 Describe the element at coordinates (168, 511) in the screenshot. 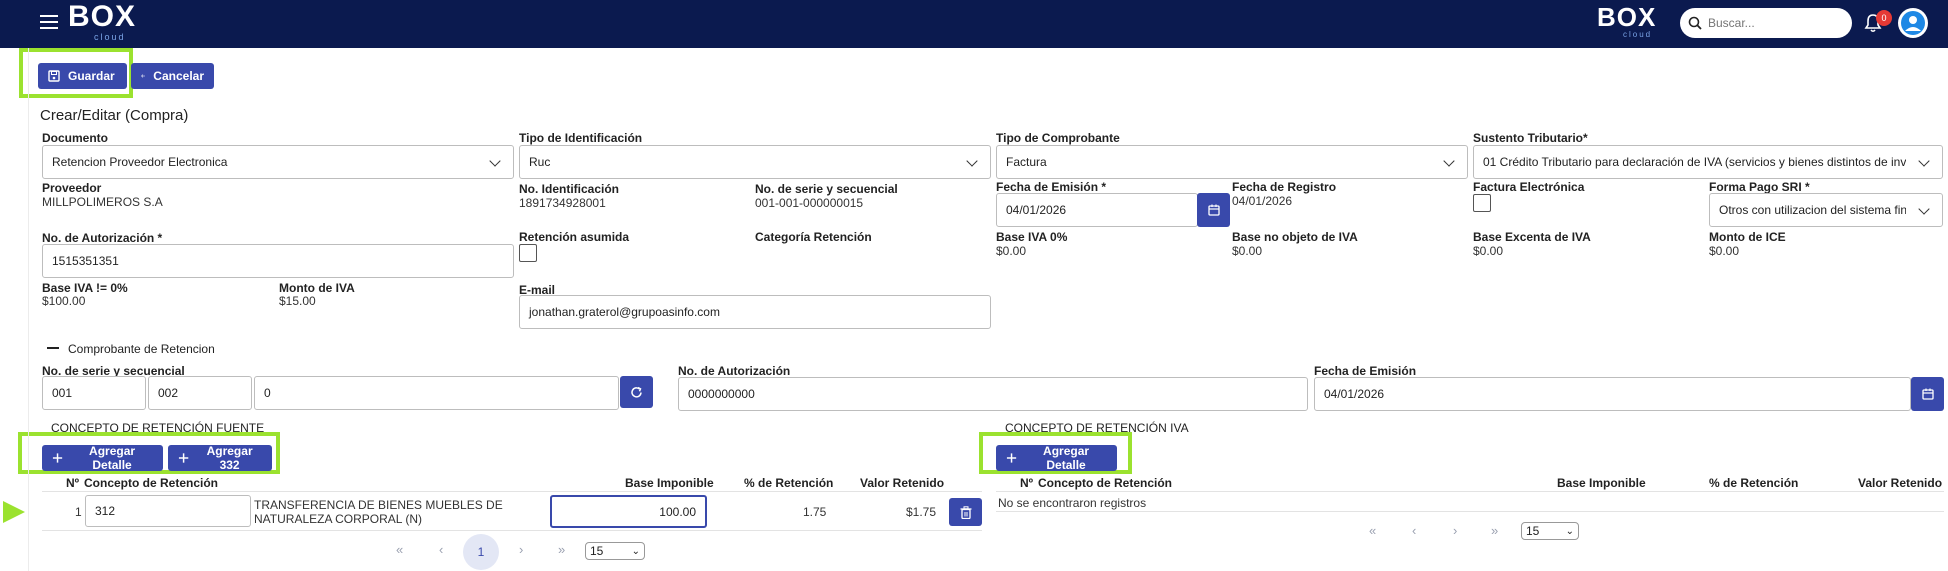

I see `fuente-row-codigo-input: 312` at that location.